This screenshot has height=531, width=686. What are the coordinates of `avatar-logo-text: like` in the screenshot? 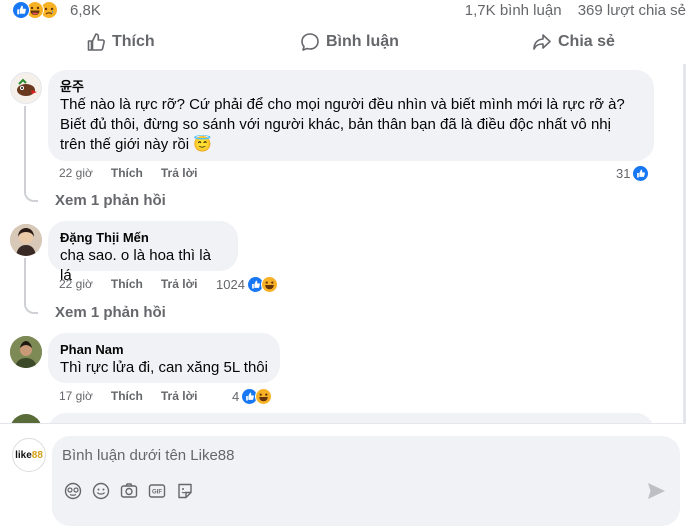 It's located at (23, 455).